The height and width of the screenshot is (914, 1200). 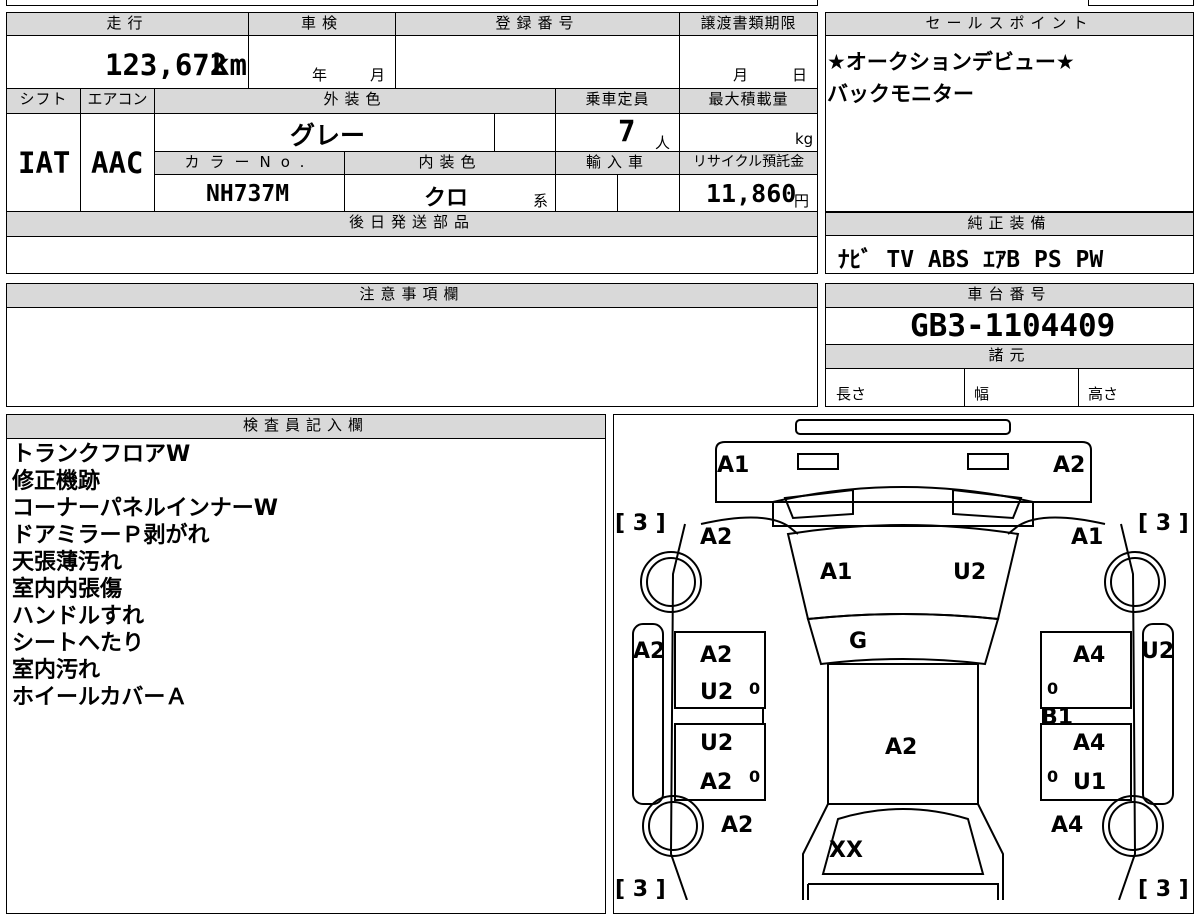 I want to click on chassis-value: GB3-1104409, so click(x=1013, y=326).